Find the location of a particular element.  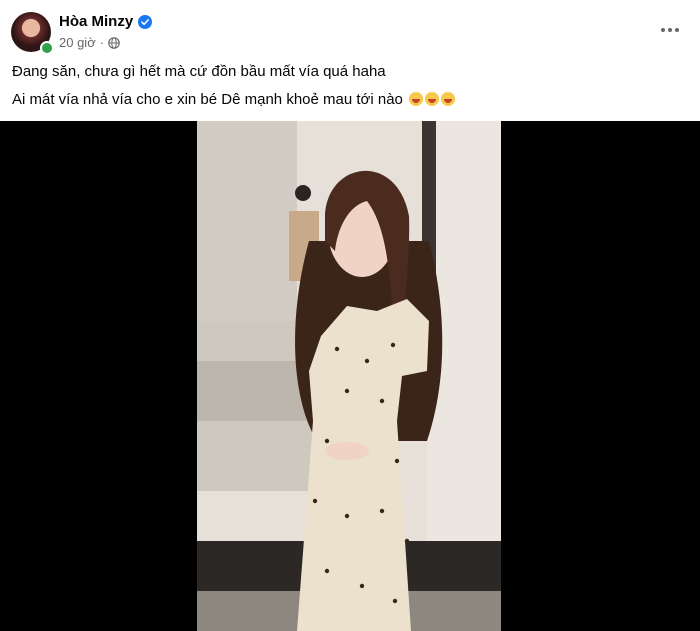

globe-icon is located at coordinates (114, 42).